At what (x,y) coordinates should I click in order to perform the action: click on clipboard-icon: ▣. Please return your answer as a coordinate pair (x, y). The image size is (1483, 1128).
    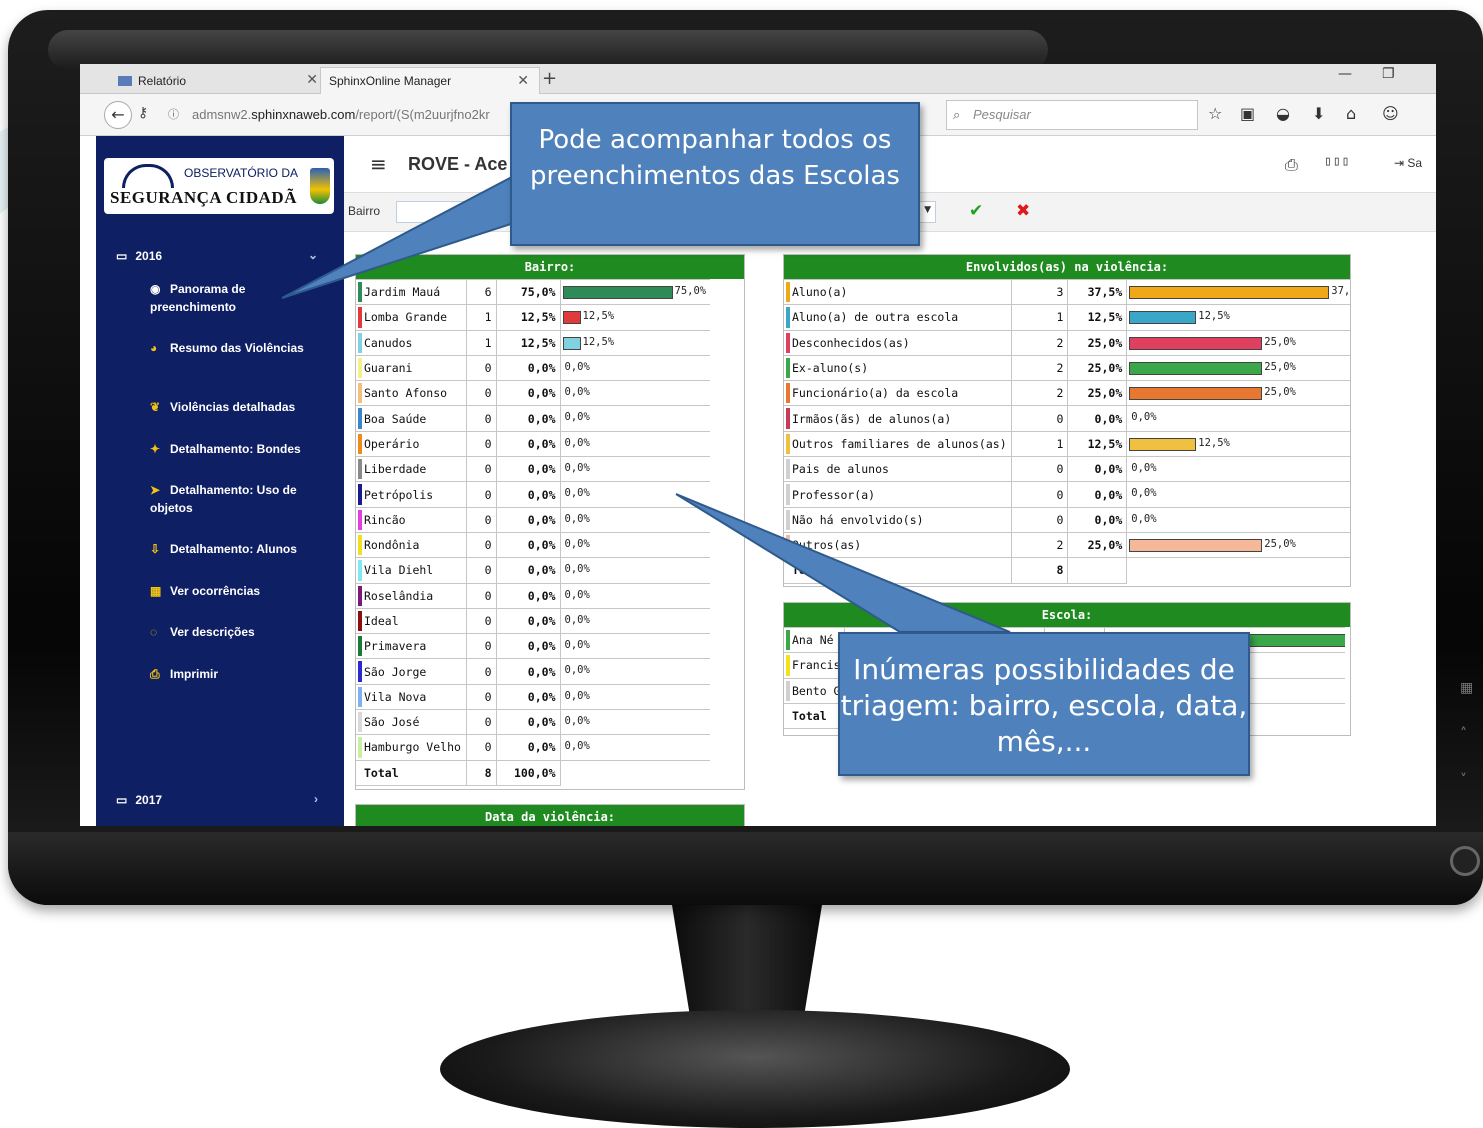
    Looking at the image, I should click on (1247, 113).